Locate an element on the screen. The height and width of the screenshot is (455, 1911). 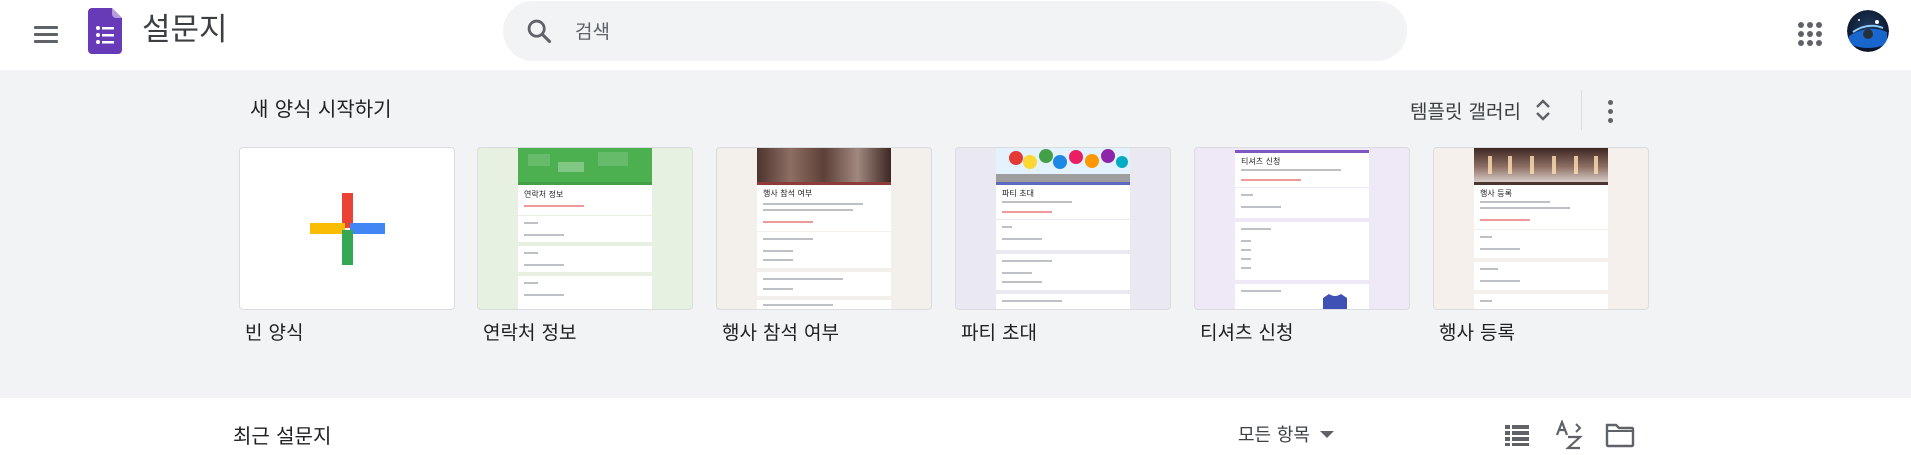
owner-filter-dropdown: 모든 항목 is located at coordinates (1286, 434).